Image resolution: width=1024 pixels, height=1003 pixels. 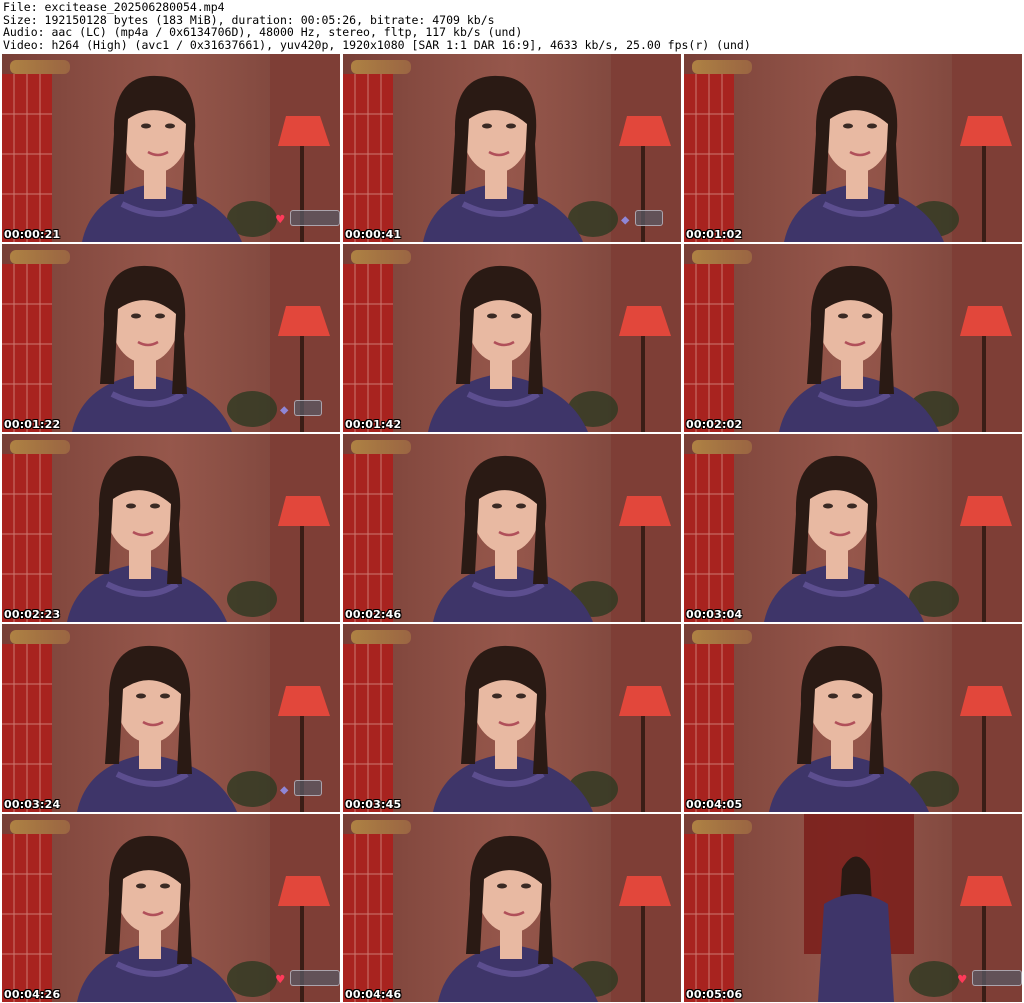 I want to click on video-thumbnail: ◆ 00:03:24, so click(x=171, y=718).